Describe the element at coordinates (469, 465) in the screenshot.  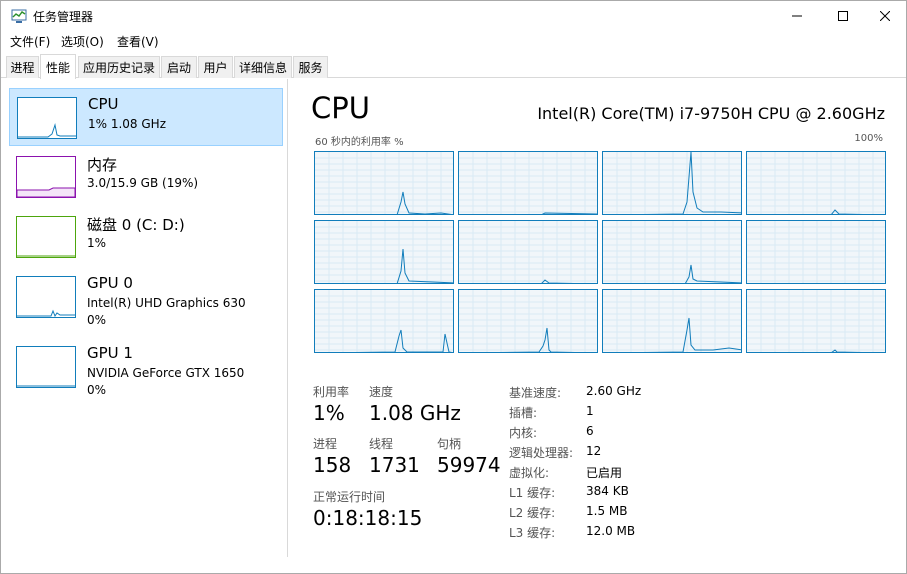
I see `handles-value: 59974` at that location.